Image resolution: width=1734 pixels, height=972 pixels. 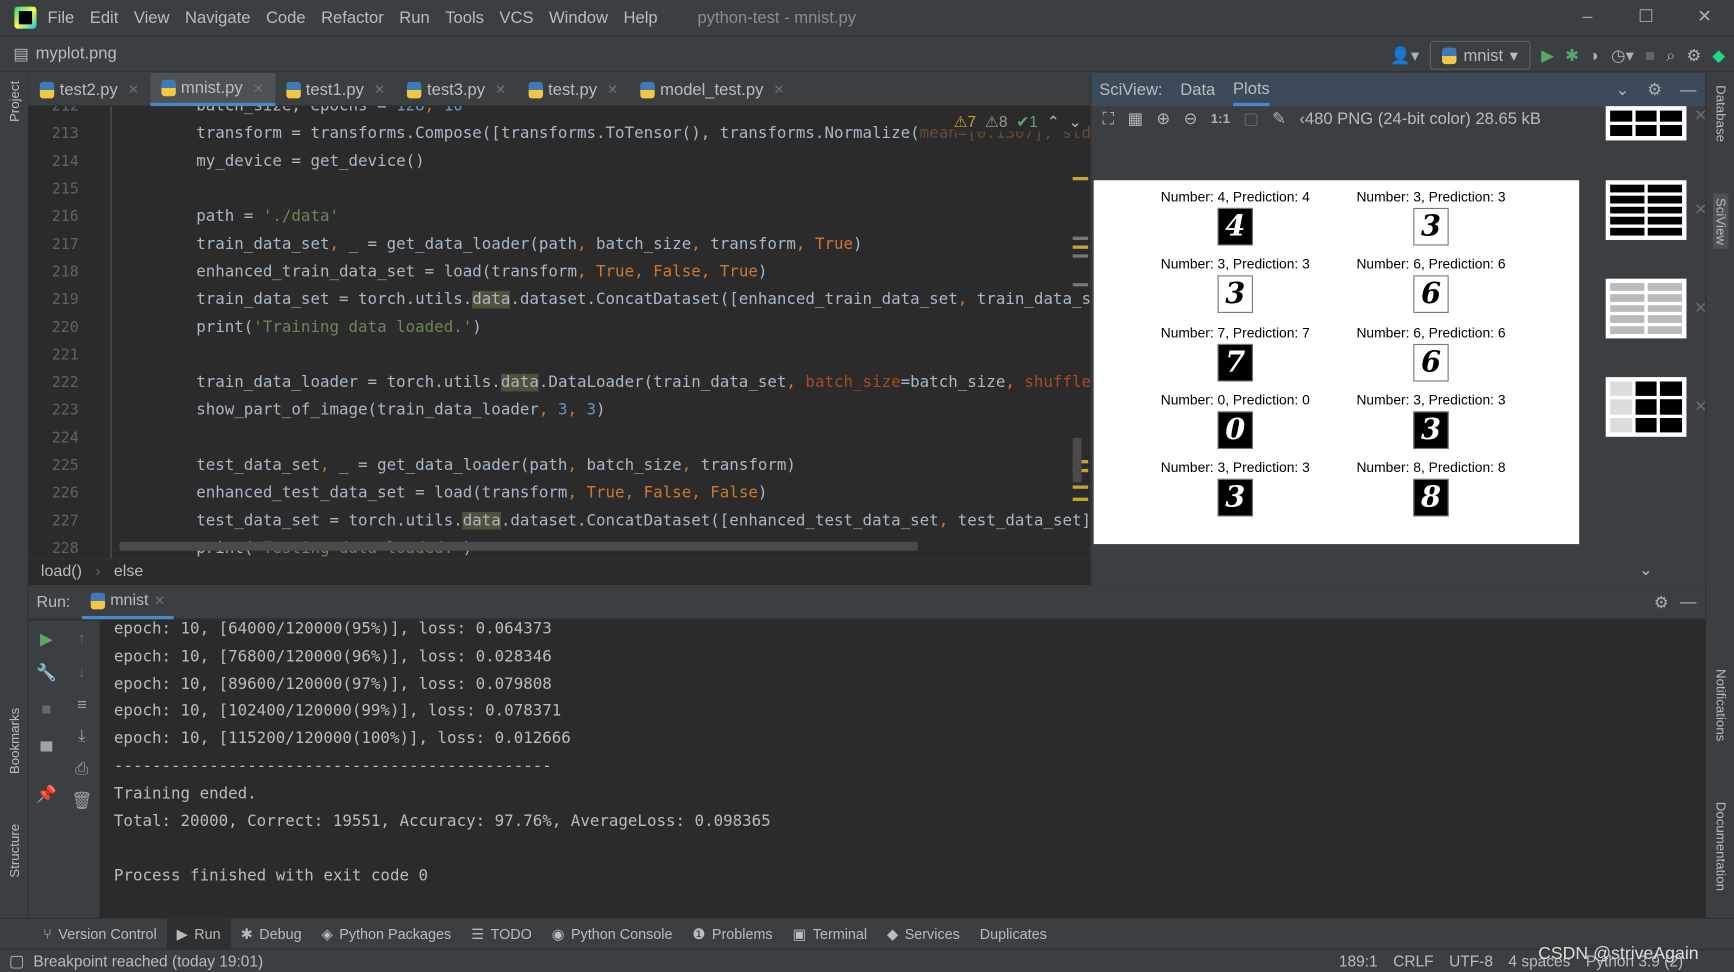 What do you see at coordinates (217, 17) in the screenshot?
I see `menu-navigate: Navigate` at bounding box center [217, 17].